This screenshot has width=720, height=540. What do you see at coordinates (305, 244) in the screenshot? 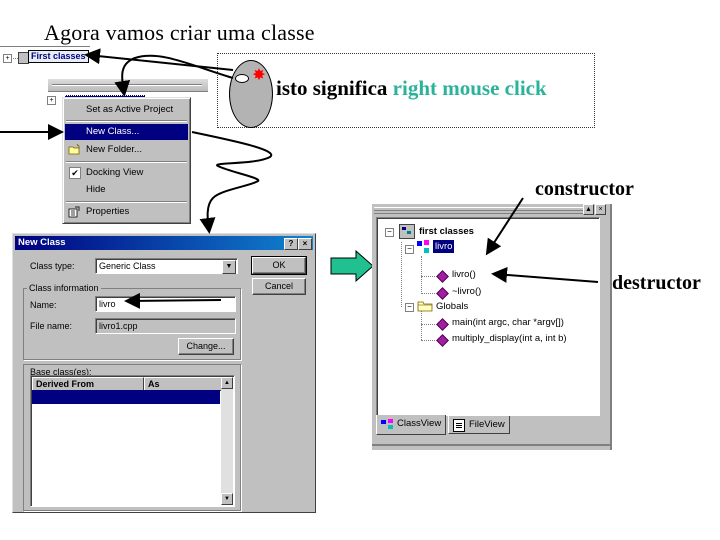
I see `close-button: ×` at bounding box center [305, 244].